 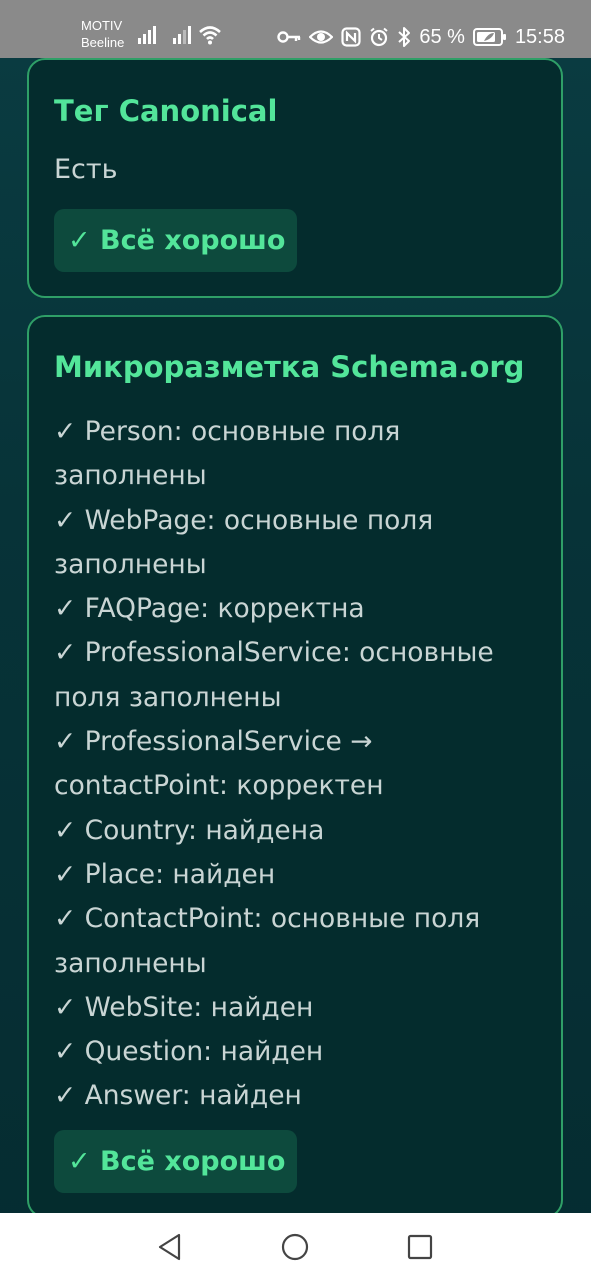 I want to click on carrier-label: MOTIV Beeline, so click(x=102, y=34).